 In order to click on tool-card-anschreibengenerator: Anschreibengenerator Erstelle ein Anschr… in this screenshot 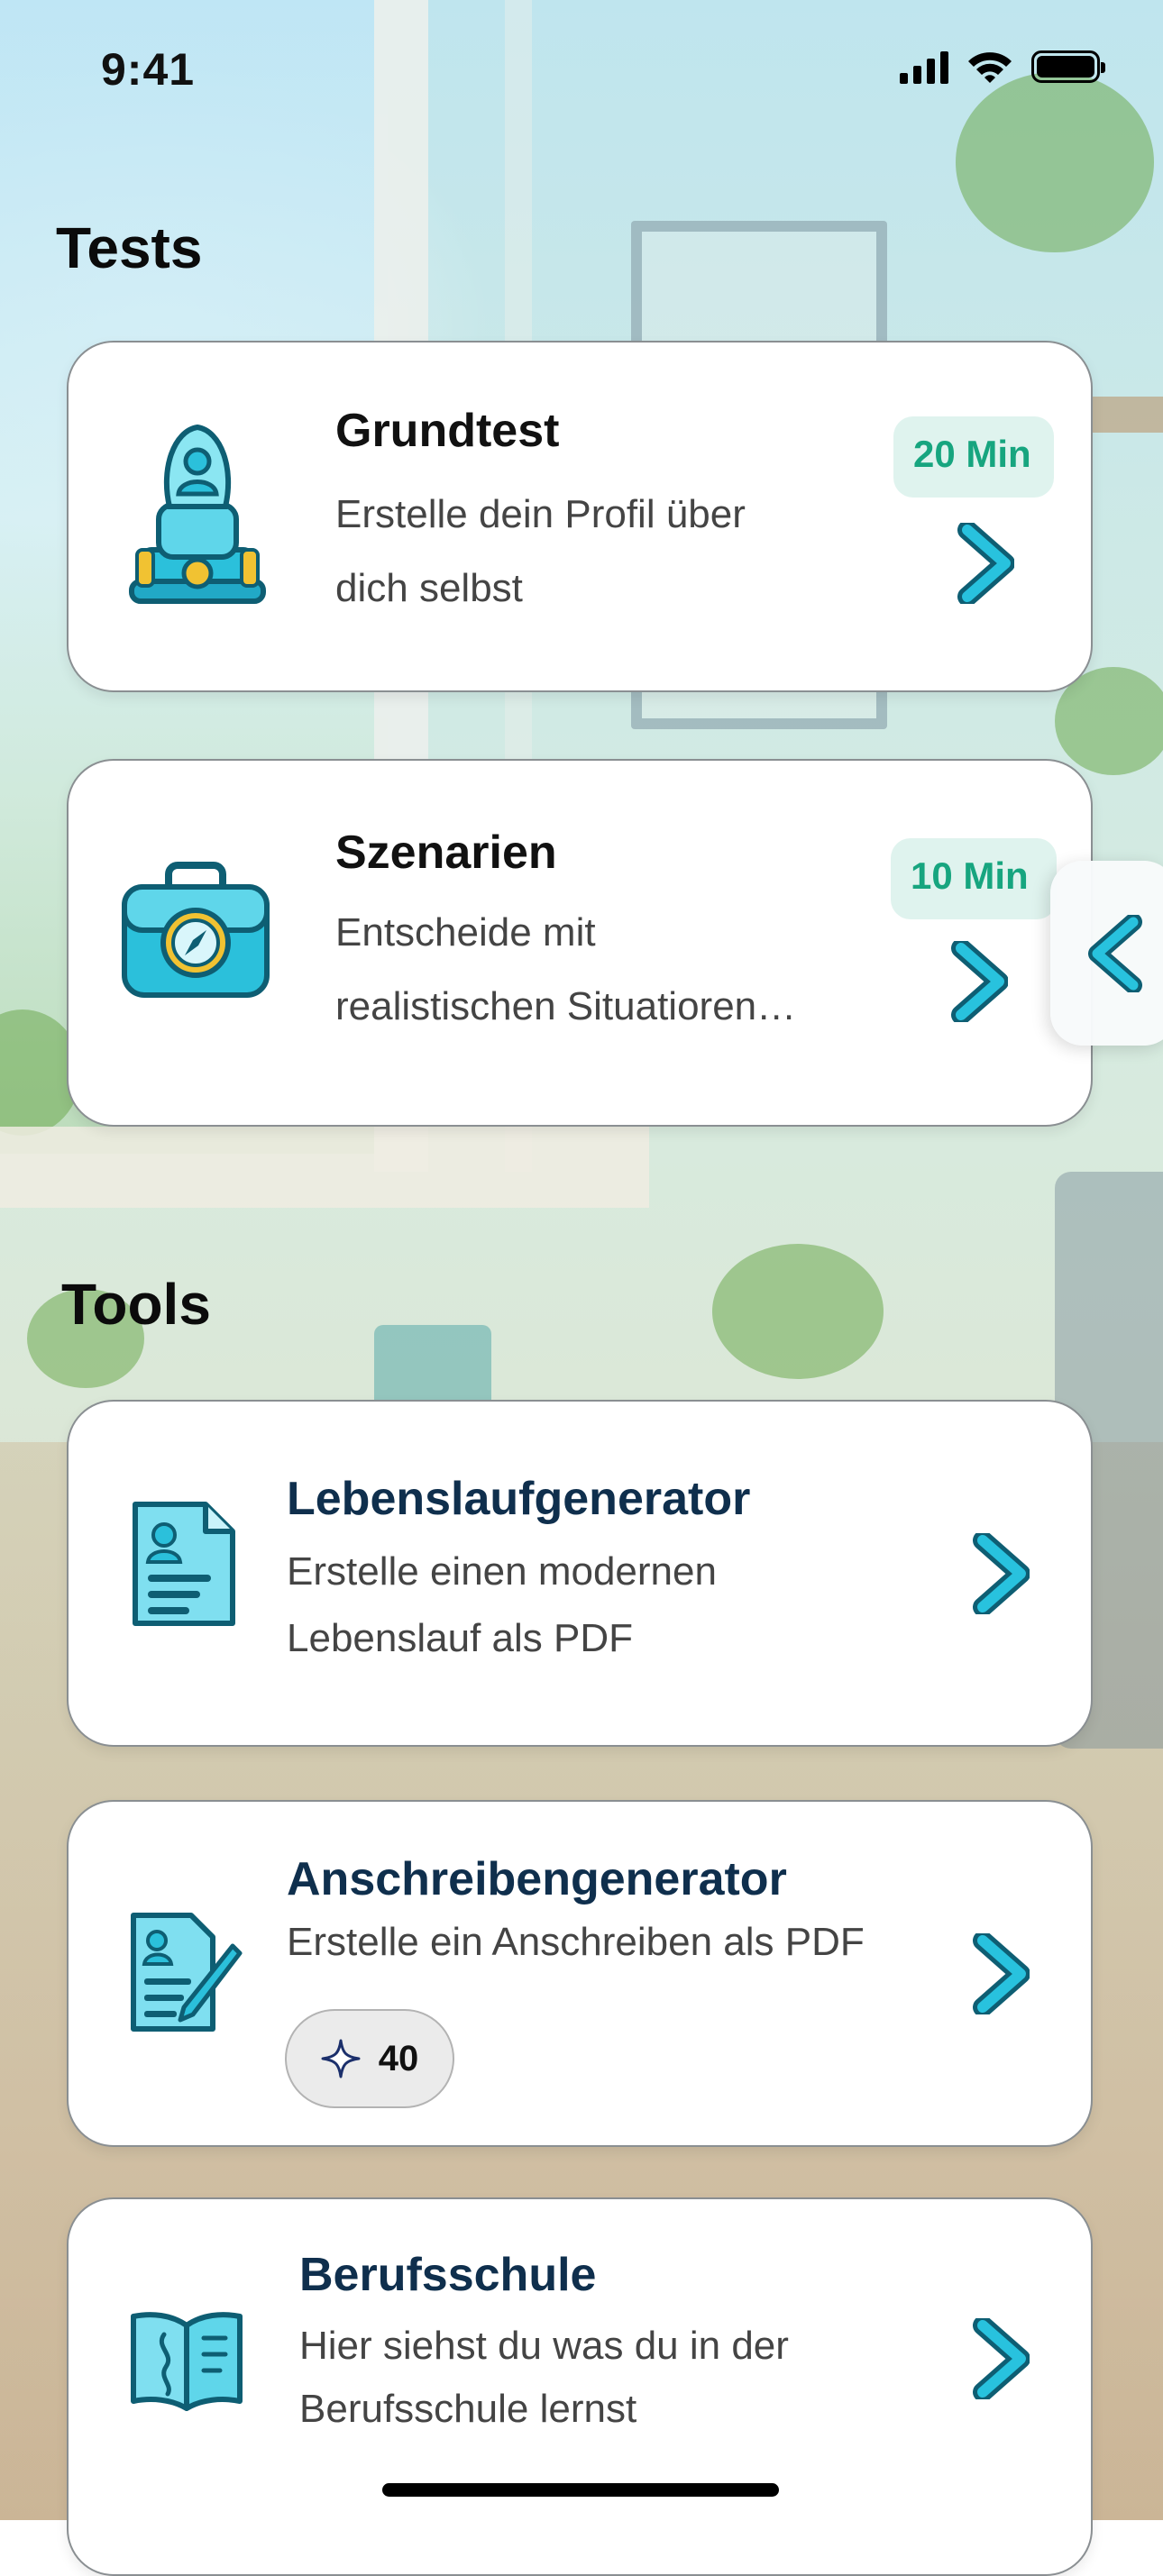, I will do `click(580, 1973)`.